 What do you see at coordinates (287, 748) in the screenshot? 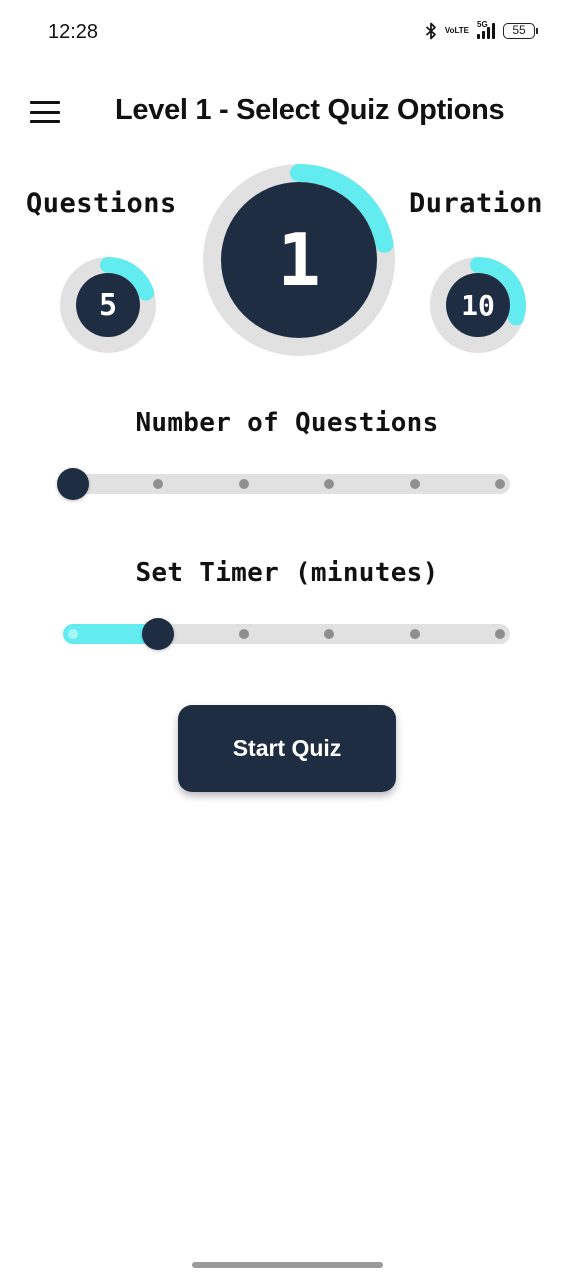
I see `start-quiz-button: Start Quiz` at bounding box center [287, 748].